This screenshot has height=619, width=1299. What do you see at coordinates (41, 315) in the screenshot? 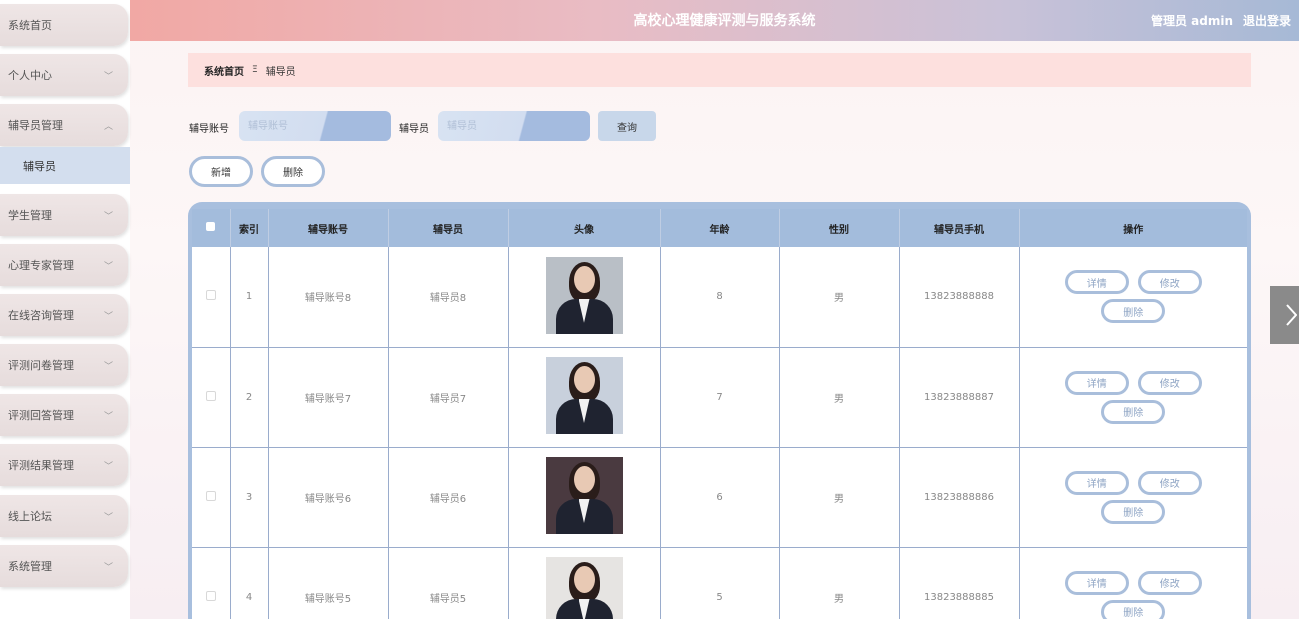
I see `sidebar-item-label: 在线咨询管理` at bounding box center [41, 315].